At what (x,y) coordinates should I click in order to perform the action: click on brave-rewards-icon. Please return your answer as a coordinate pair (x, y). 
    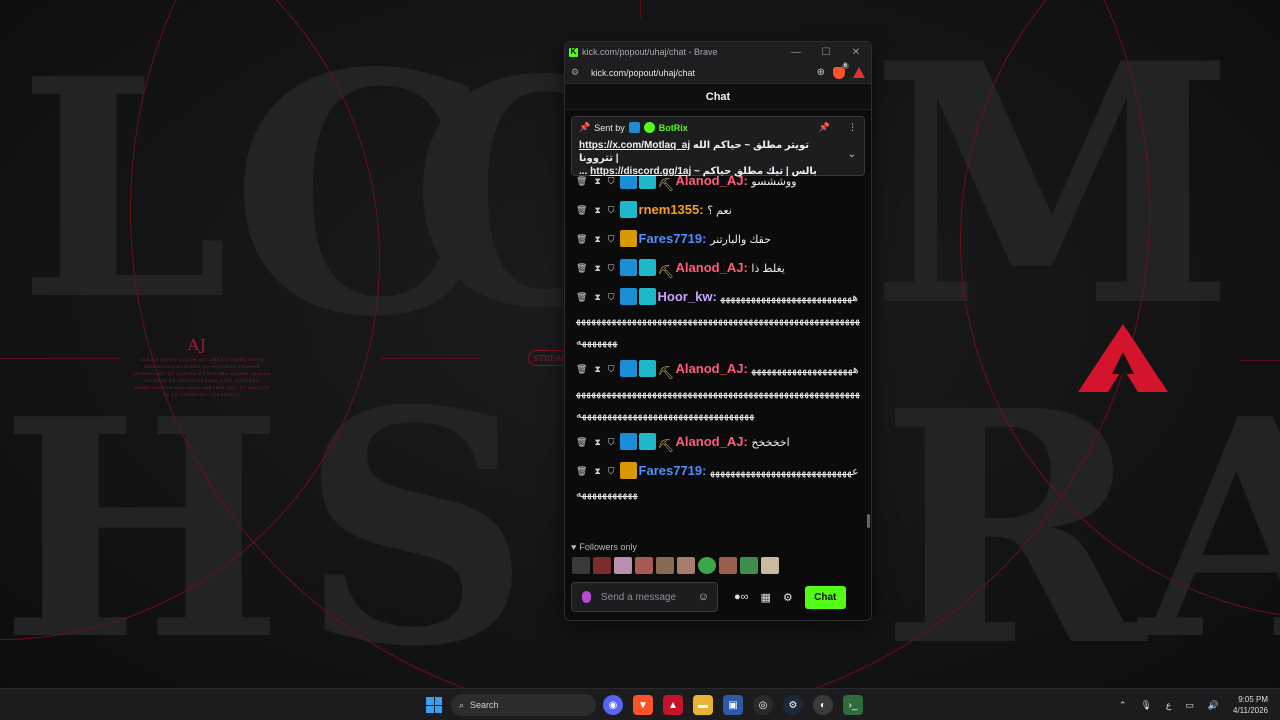
    Looking at the image, I should click on (859, 72).